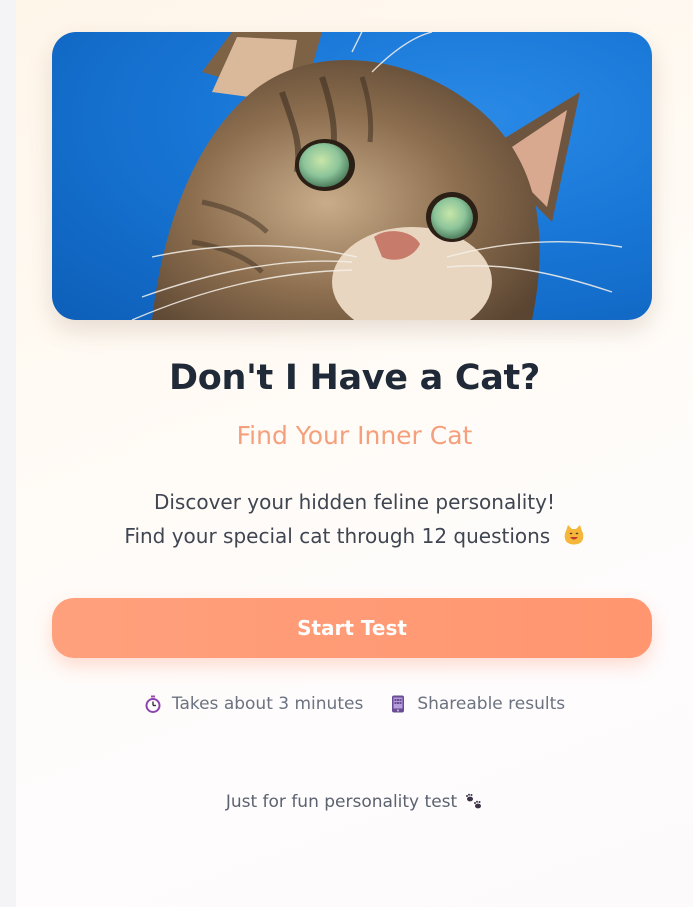 The image size is (693, 907). Describe the element at coordinates (574, 539) in the screenshot. I see `smiling-cat-icon` at that location.